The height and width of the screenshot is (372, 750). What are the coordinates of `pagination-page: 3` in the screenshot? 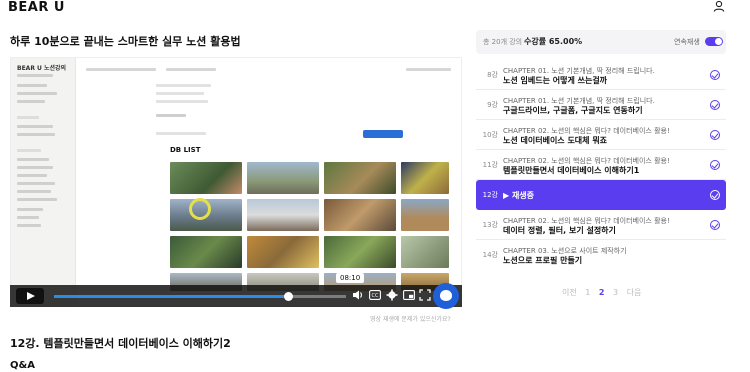 It's located at (615, 292).